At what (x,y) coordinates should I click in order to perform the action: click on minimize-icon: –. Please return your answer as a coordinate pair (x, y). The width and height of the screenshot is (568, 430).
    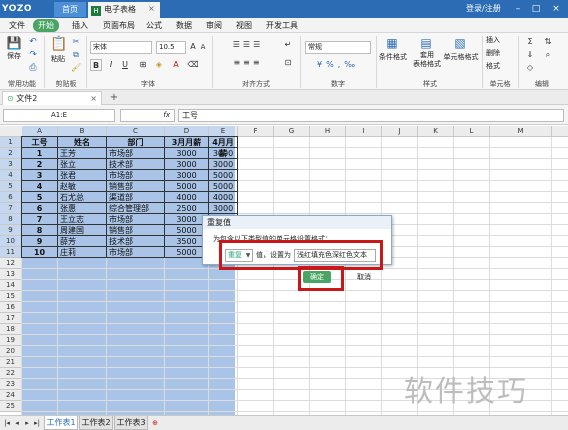
    Looking at the image, I should click on (518, 9).